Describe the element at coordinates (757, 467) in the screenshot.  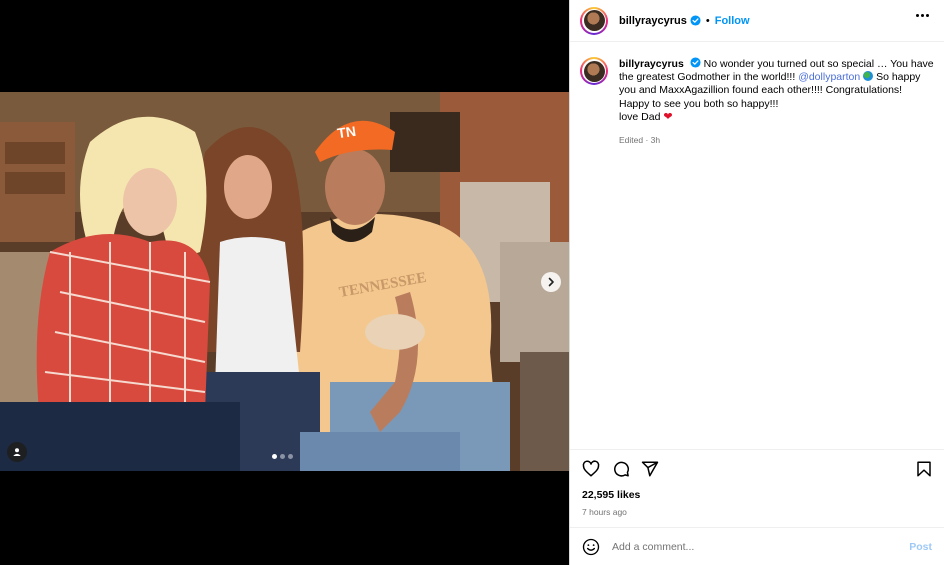
I see `action-bar` at that location.